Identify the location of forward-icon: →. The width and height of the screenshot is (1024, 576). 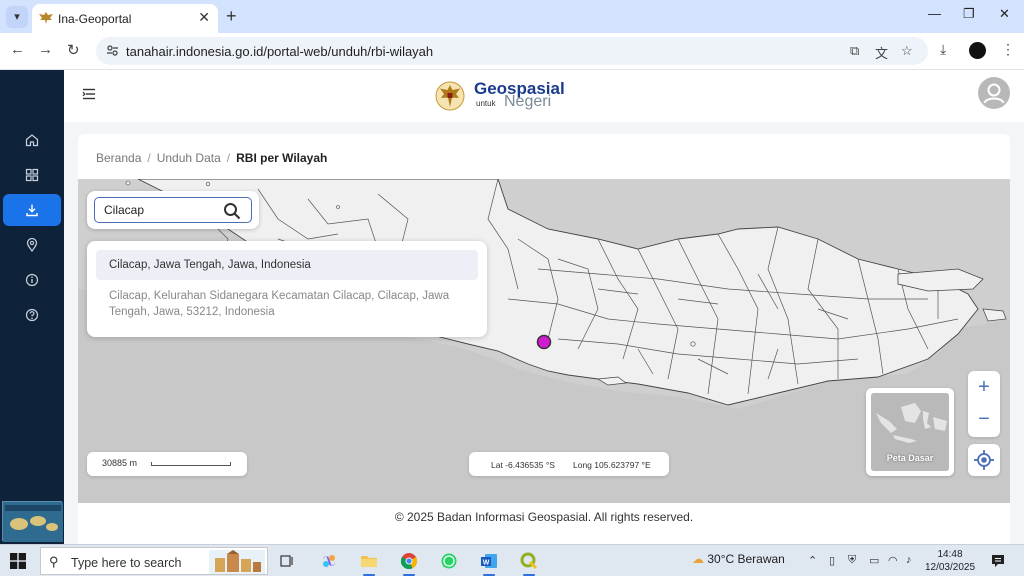
(45, 49).